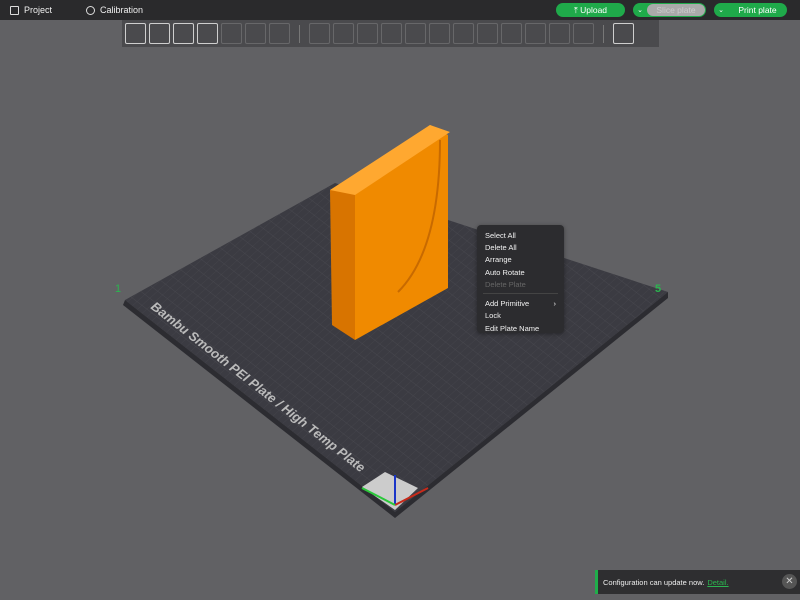 Image resolution: width=800 pixels, height=600 pixels. What do you see at coordinates (91, 10) in the screenshot?
I see `calibration-icon` at bounding box center [91, 10].